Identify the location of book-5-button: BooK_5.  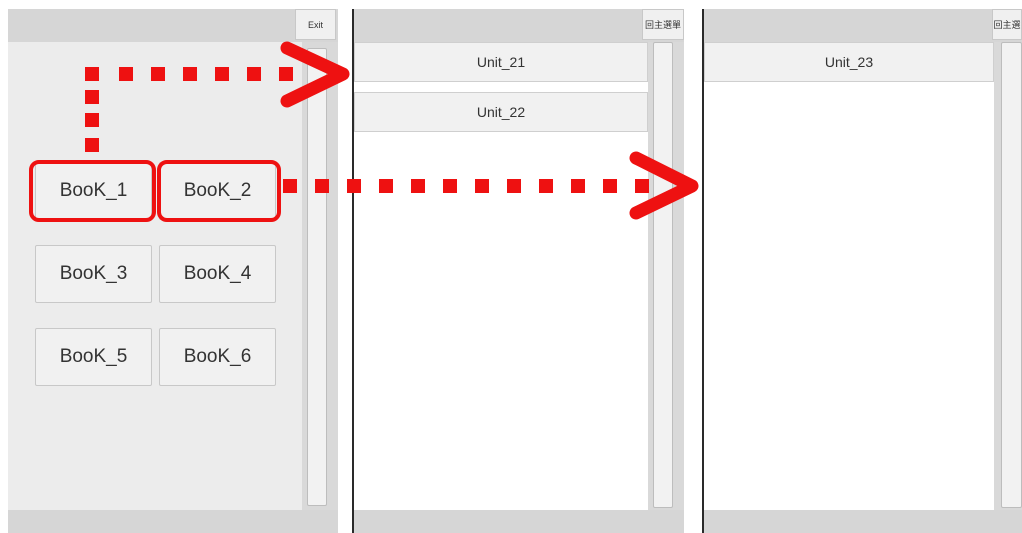
(93, 357).